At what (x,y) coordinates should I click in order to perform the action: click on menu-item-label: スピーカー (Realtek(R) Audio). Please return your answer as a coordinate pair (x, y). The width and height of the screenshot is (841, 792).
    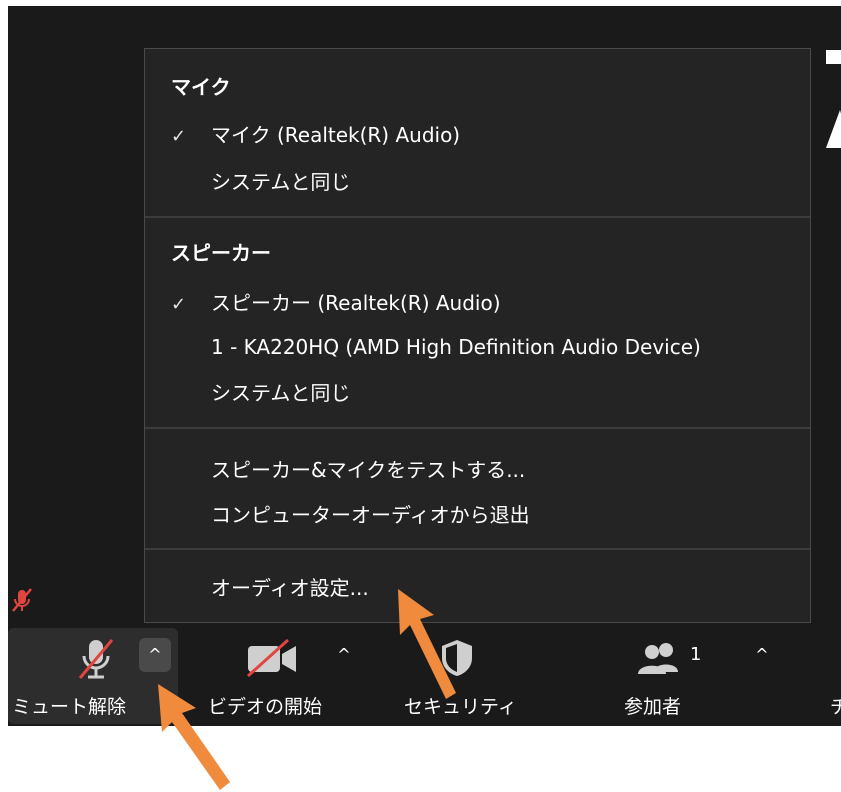
    Looking at the image, I should click on (356, 303).